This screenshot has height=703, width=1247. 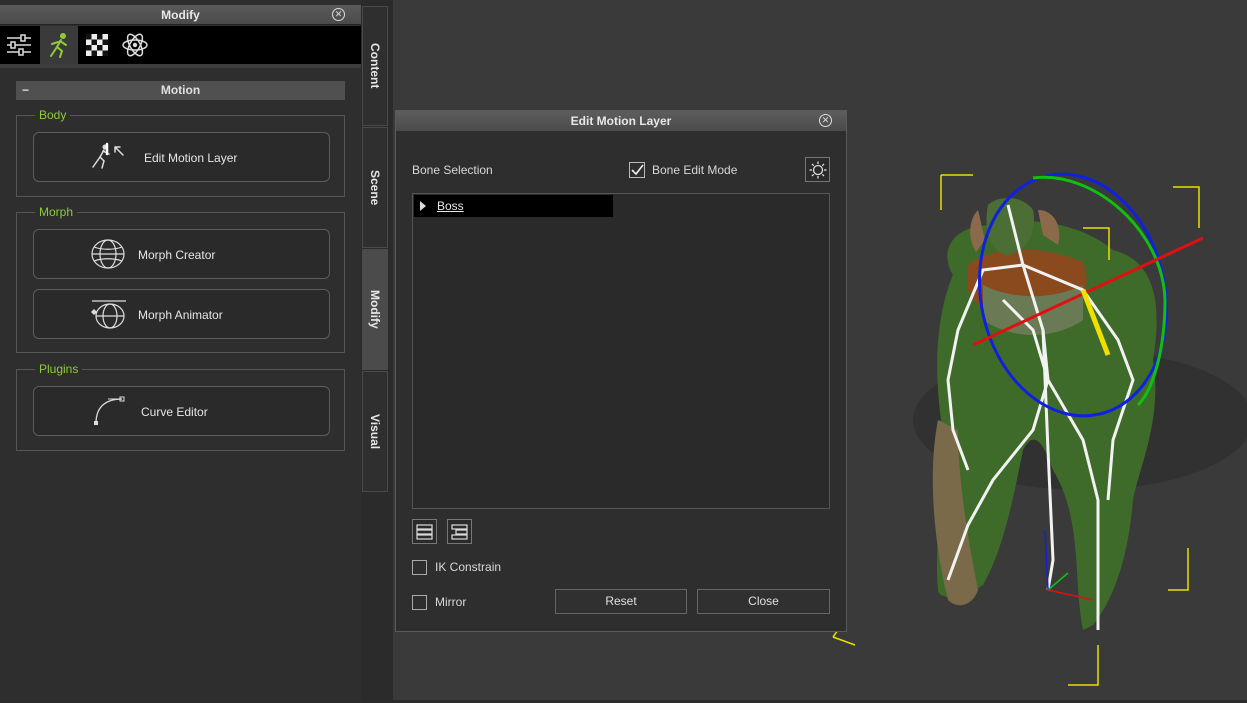 I want to click on motion-section-header: − Motion, so click(x=180, y=90).